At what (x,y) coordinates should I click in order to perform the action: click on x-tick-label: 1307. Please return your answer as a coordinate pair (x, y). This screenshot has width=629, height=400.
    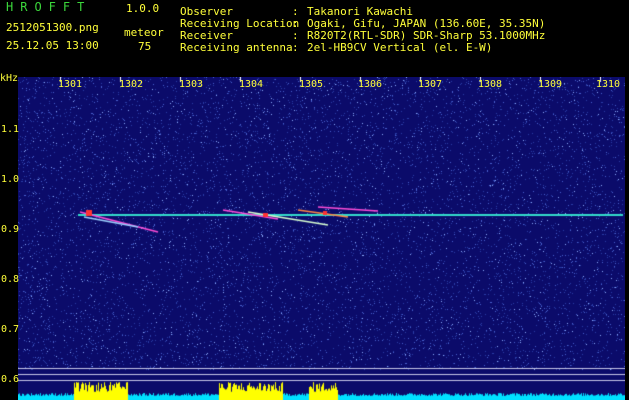
    Looking at the image, I should click on (430, 84).